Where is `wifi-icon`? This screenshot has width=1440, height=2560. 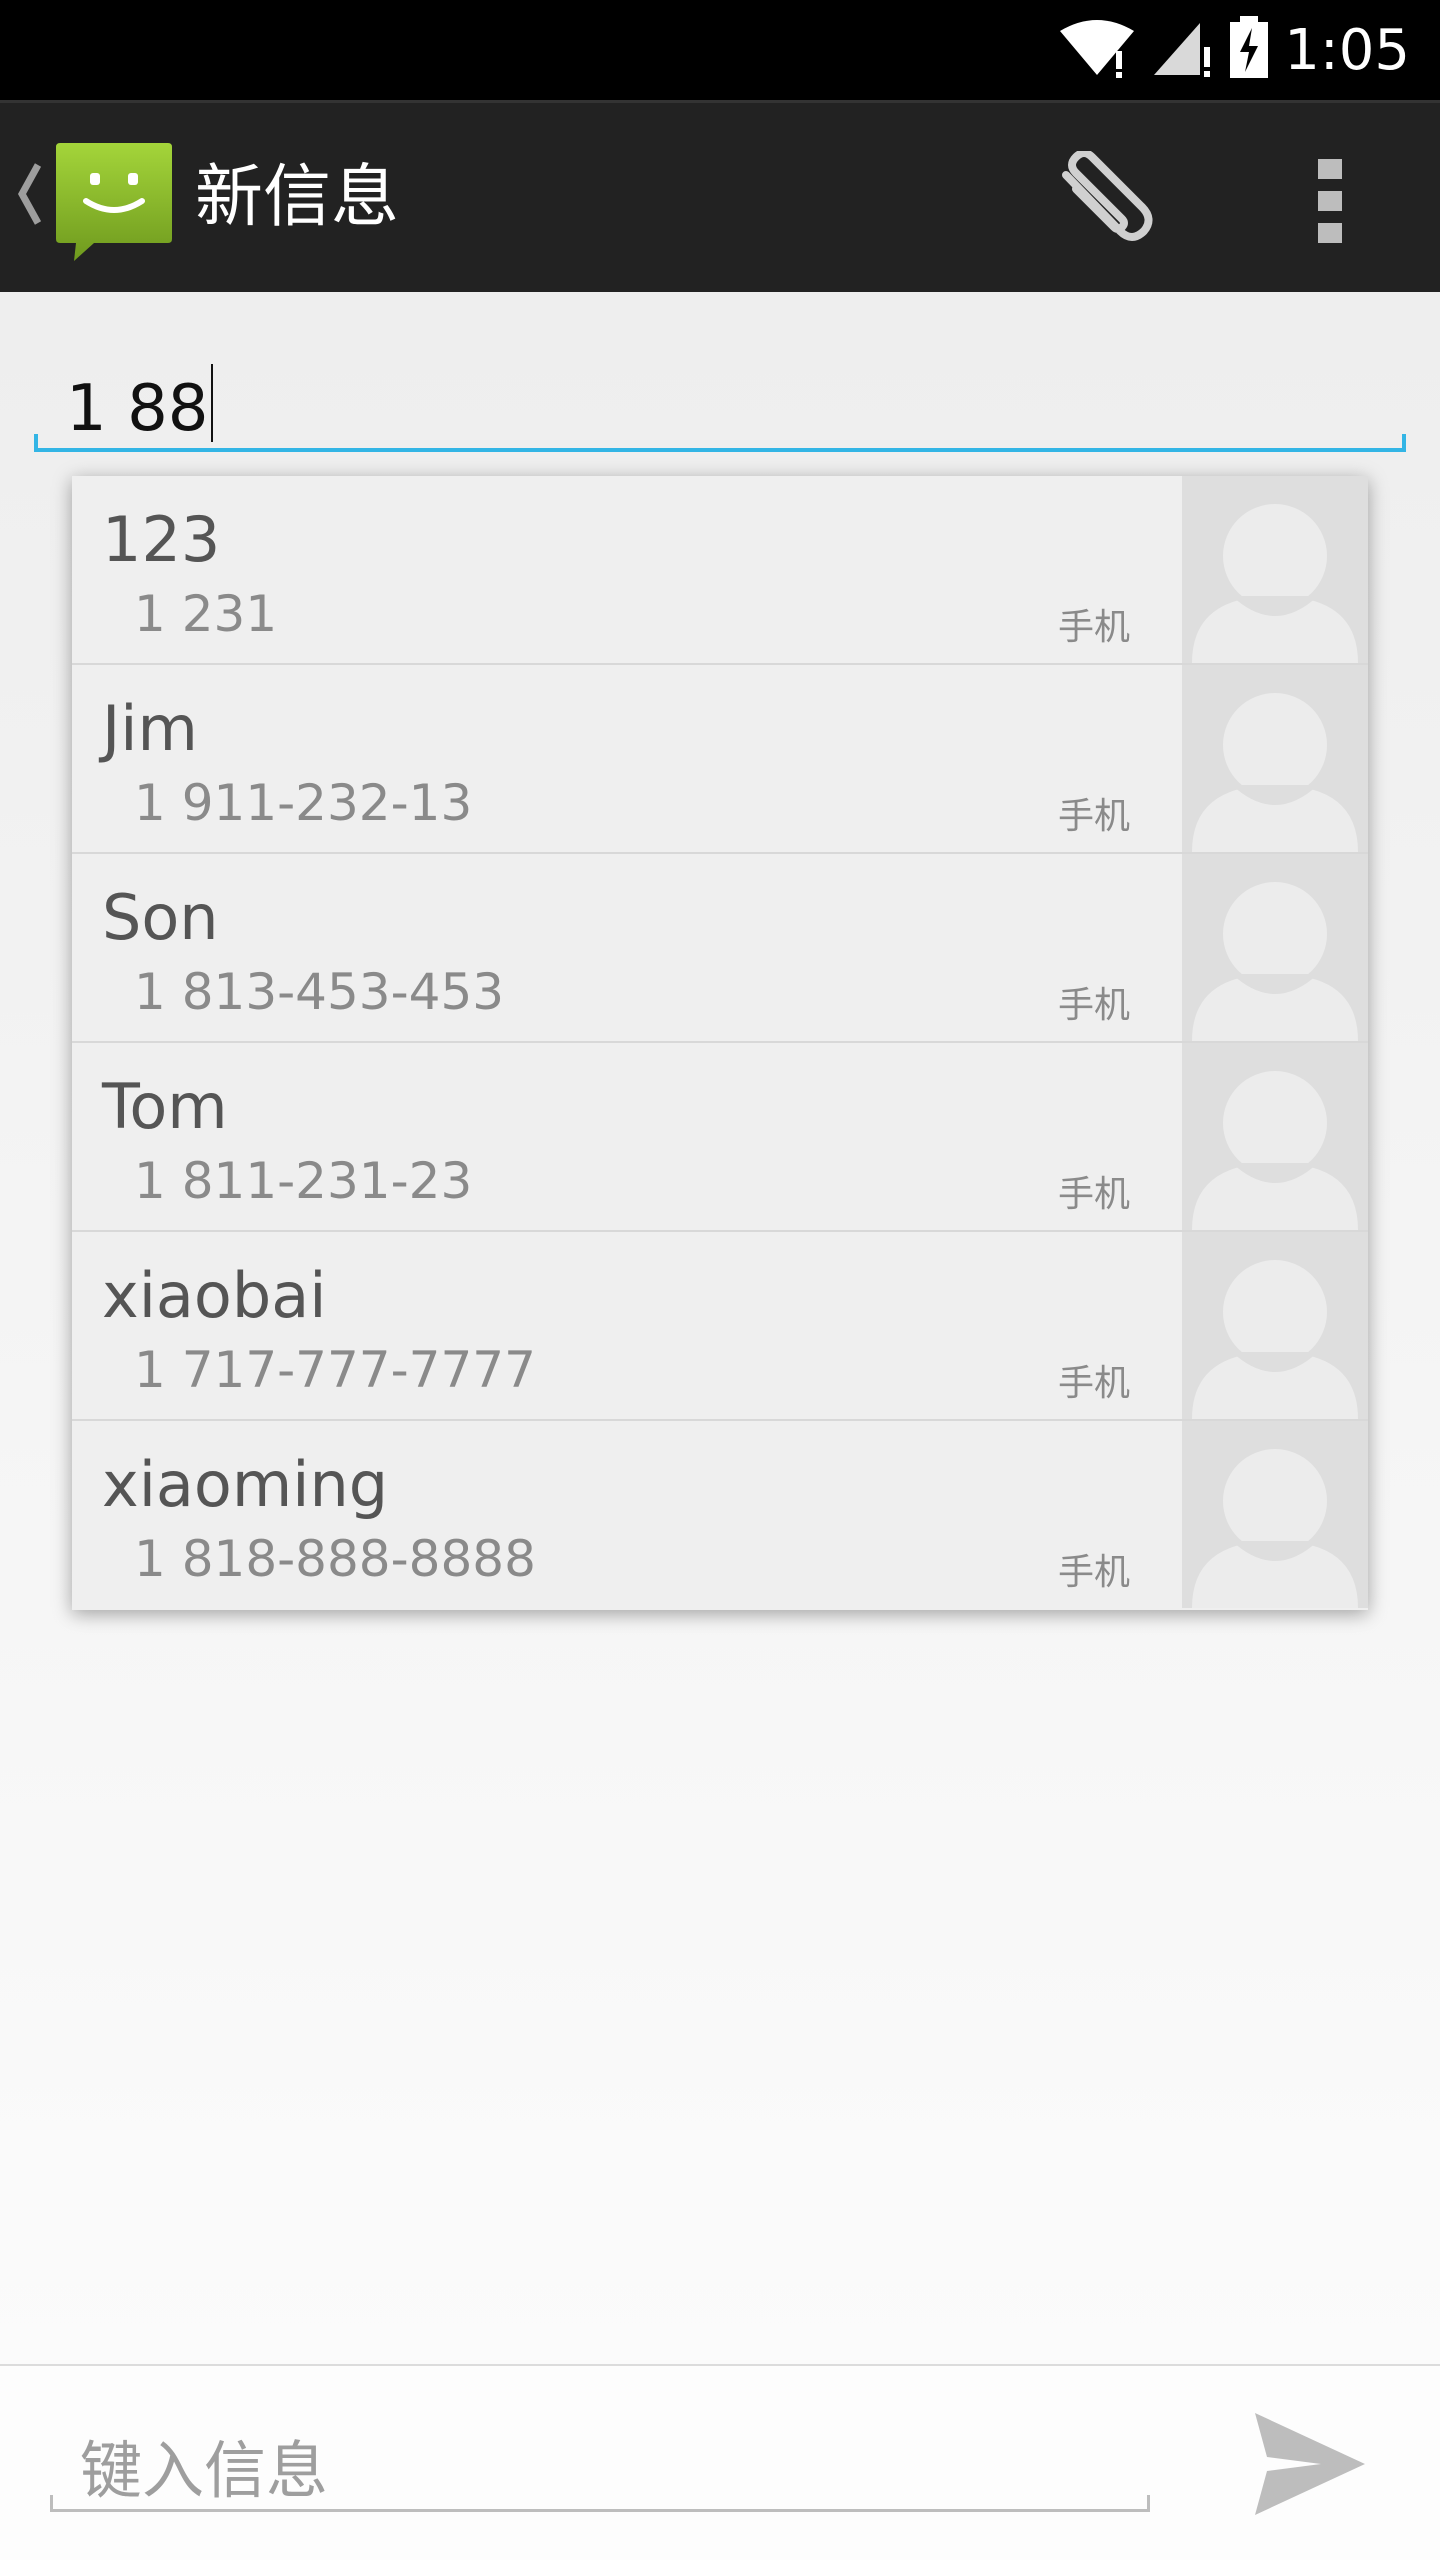 wifi-icon is located at coordinates (1097, 50).